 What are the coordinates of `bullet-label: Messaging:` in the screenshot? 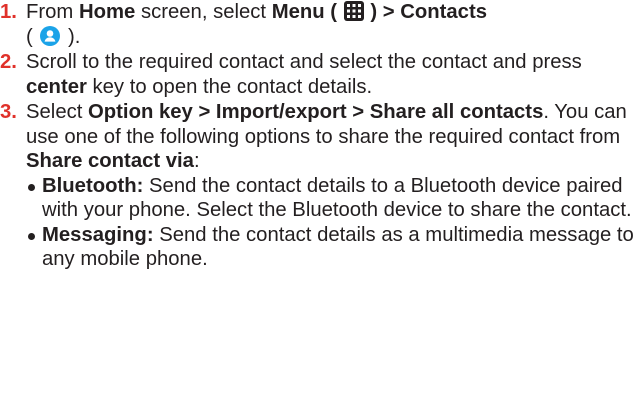 It's located at (98, 234).